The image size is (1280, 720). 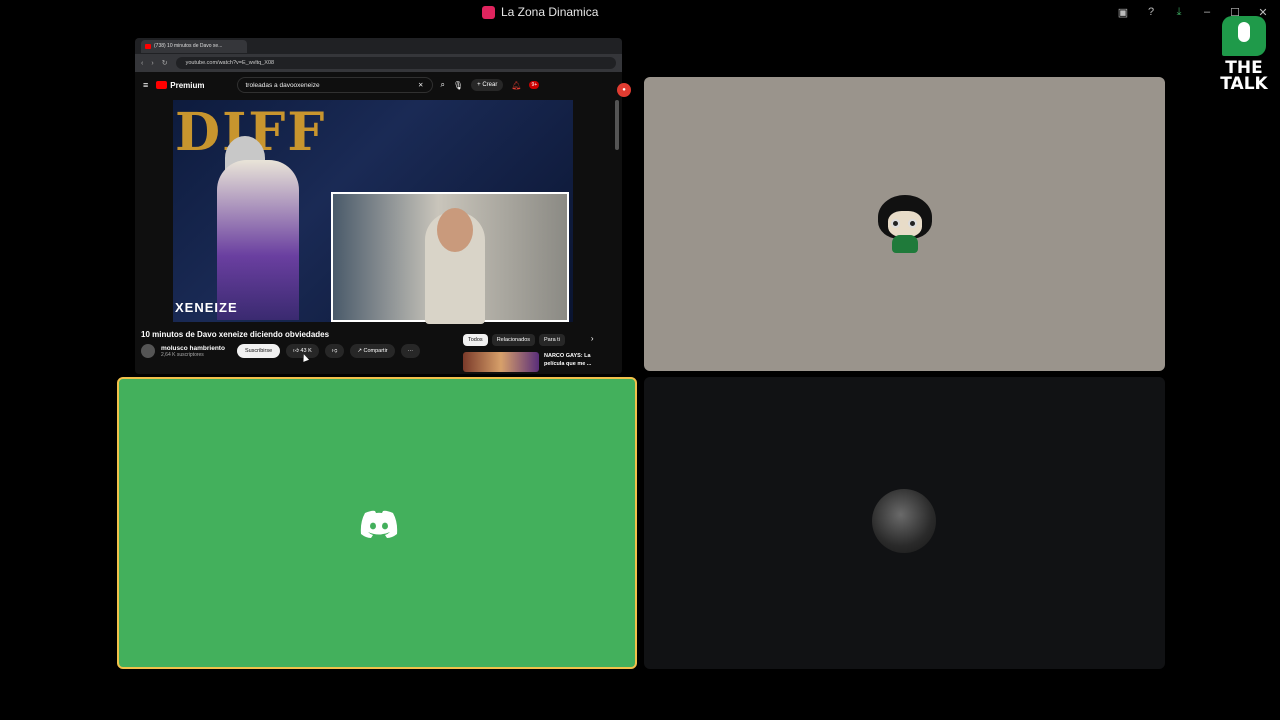 I want to click on browser-address-bar: ‹ › ↻ youtube.com/watch?v=E_wvltq_X08, so click(x=378, y=63).